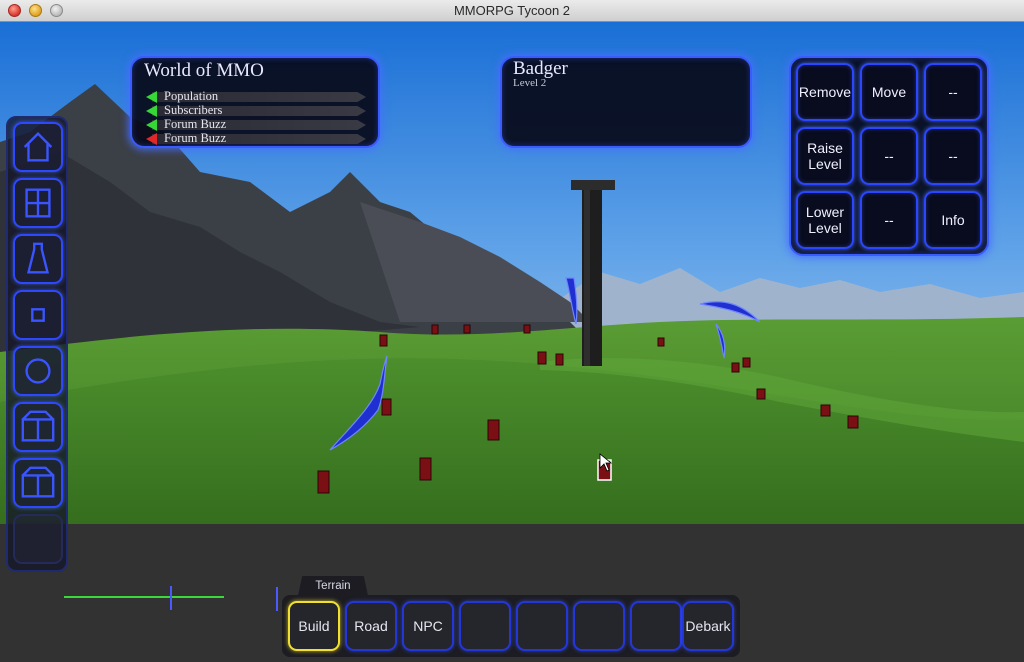  I want to click on toolbar-divider, so click(277, 599).